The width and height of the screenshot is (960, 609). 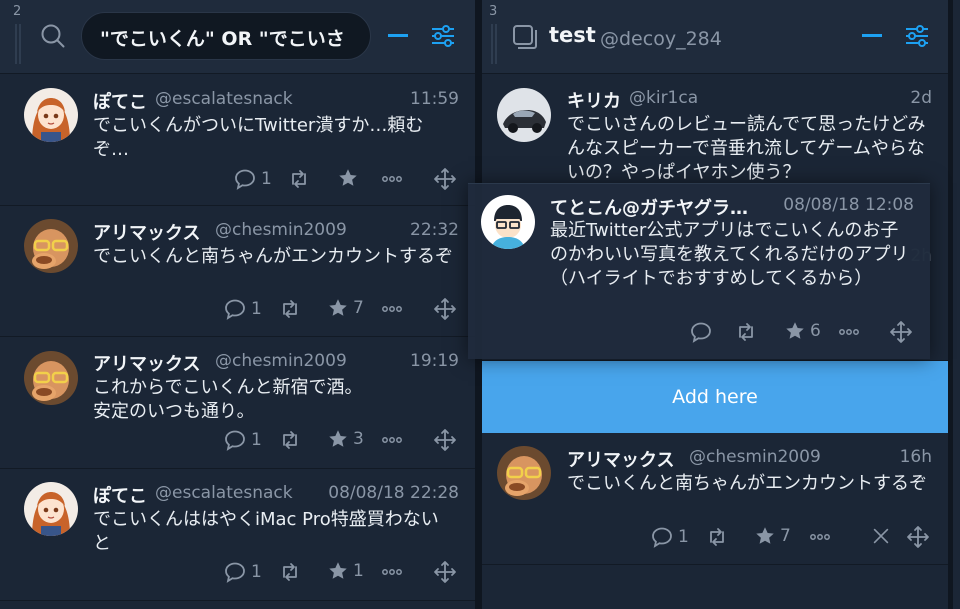 I want to click on column-title: test, so click(x=572, y=35).